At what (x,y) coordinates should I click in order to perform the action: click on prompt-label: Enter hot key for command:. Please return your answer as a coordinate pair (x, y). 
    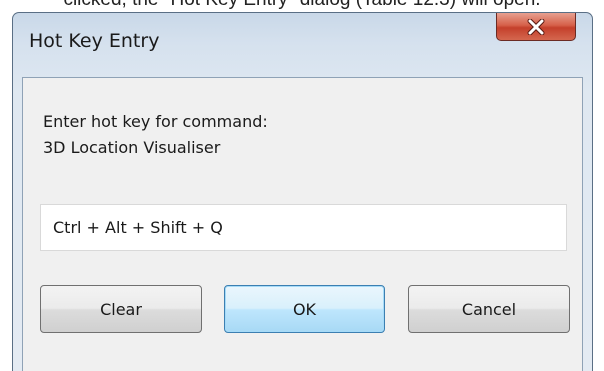
    Looking at the image, I should click on (155, 121).